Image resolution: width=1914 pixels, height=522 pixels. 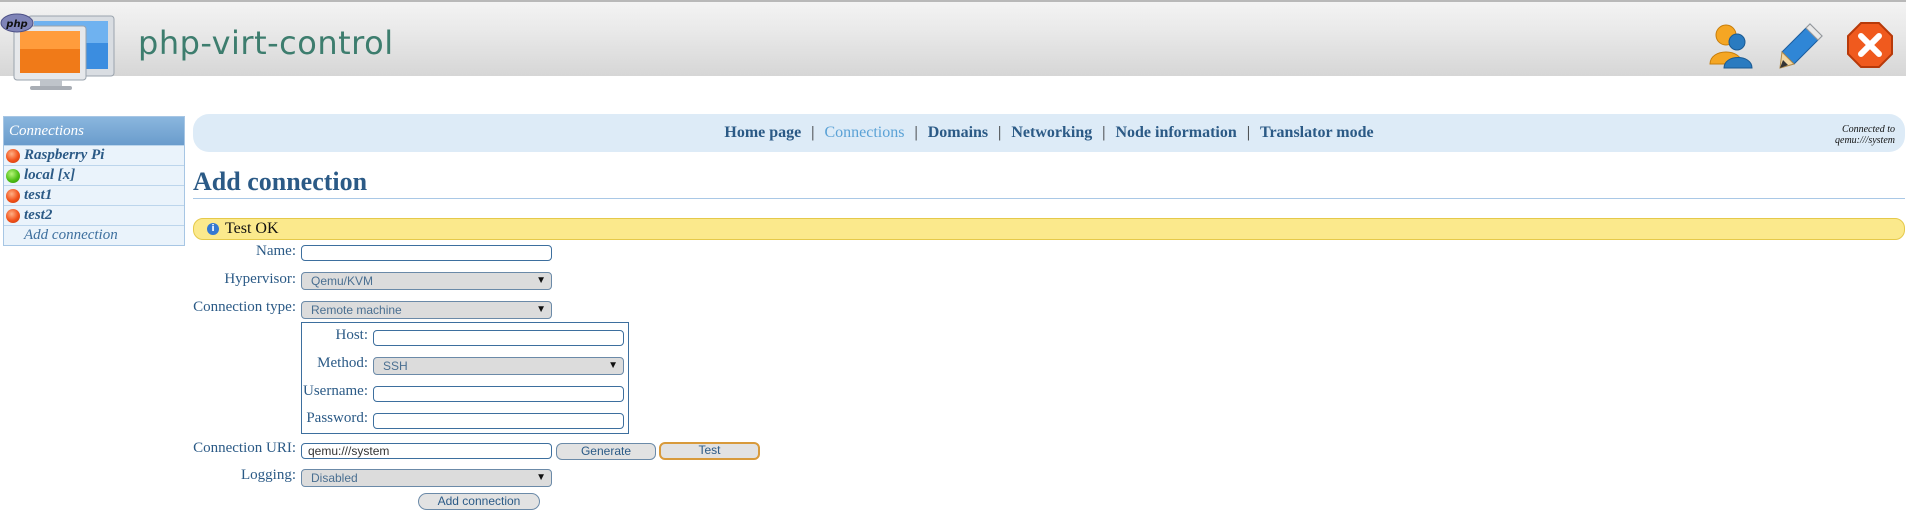 What do you see at coordinates (94, 215) in the screenshot?
I see `sidebar-item-test2: test2` at bounding box center [94, 215].